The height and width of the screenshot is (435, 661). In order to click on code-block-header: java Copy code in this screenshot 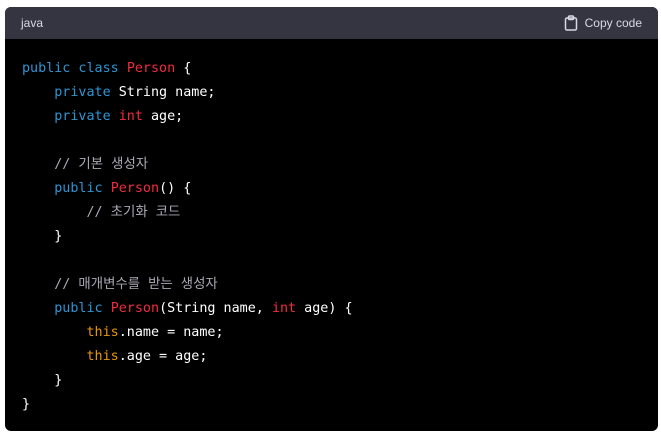, I will do `click(331, 23)`.